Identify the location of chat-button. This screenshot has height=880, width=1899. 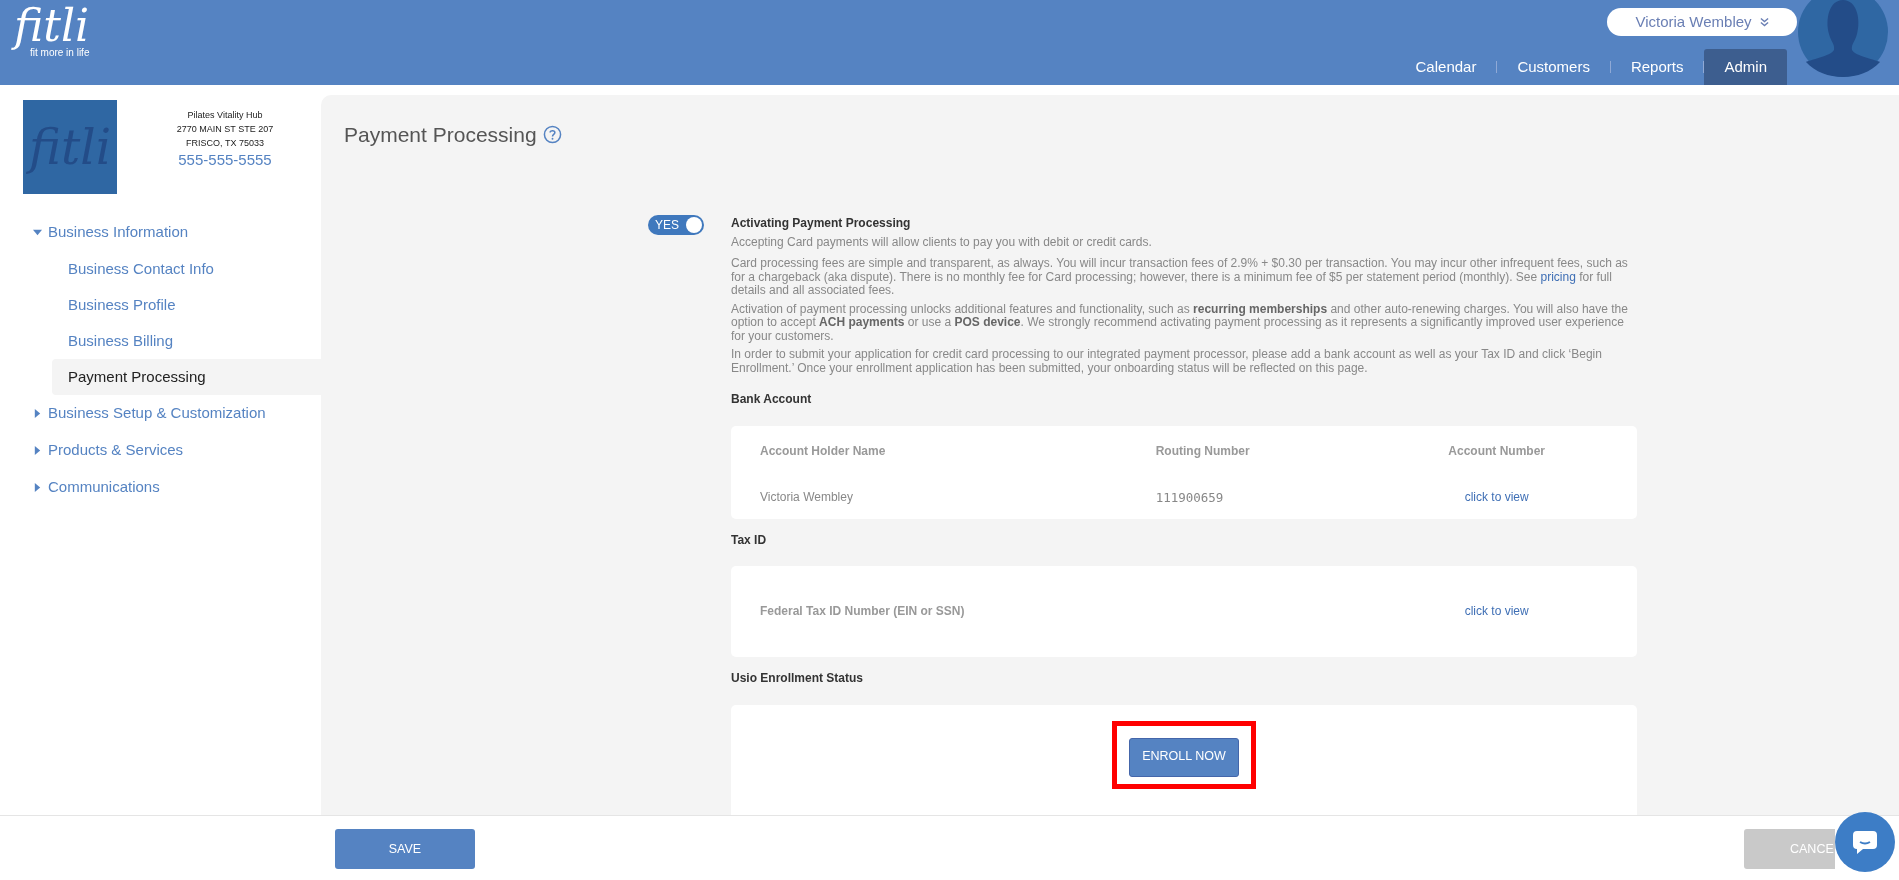
(1865, 842).